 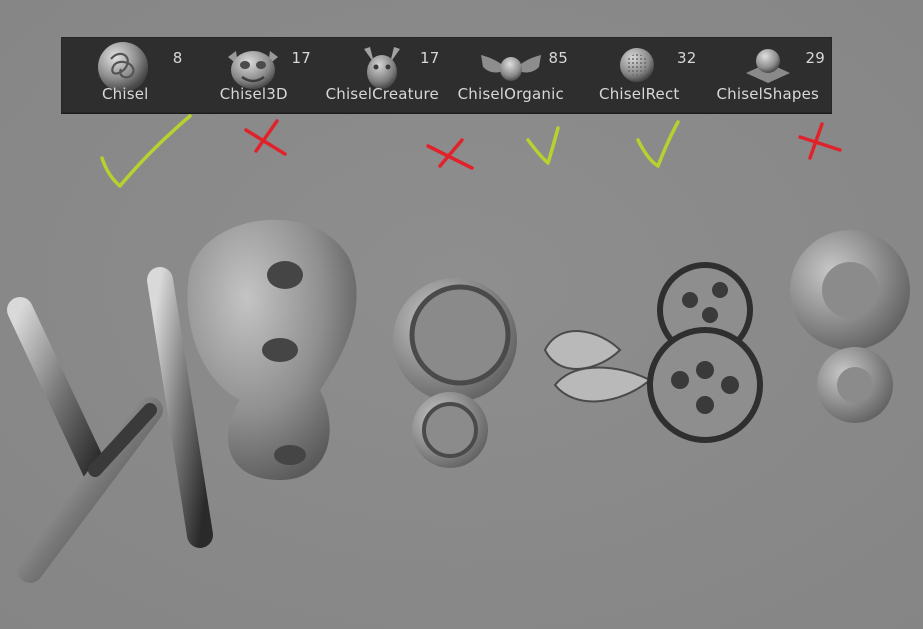 I want to click on chisel-stroke-sample, so click(x=110, y=425).